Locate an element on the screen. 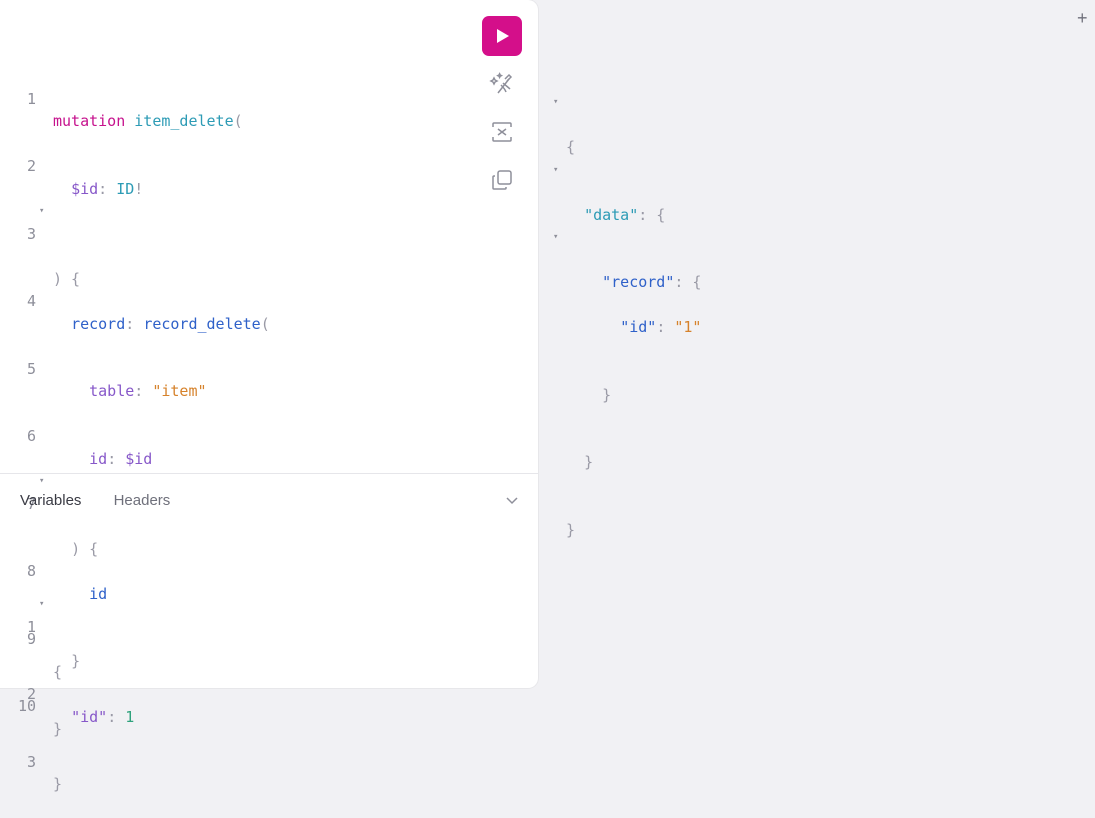 This screenshot has width=1095, height=818. argument-value: "item" is located at coordinates (179, 391).